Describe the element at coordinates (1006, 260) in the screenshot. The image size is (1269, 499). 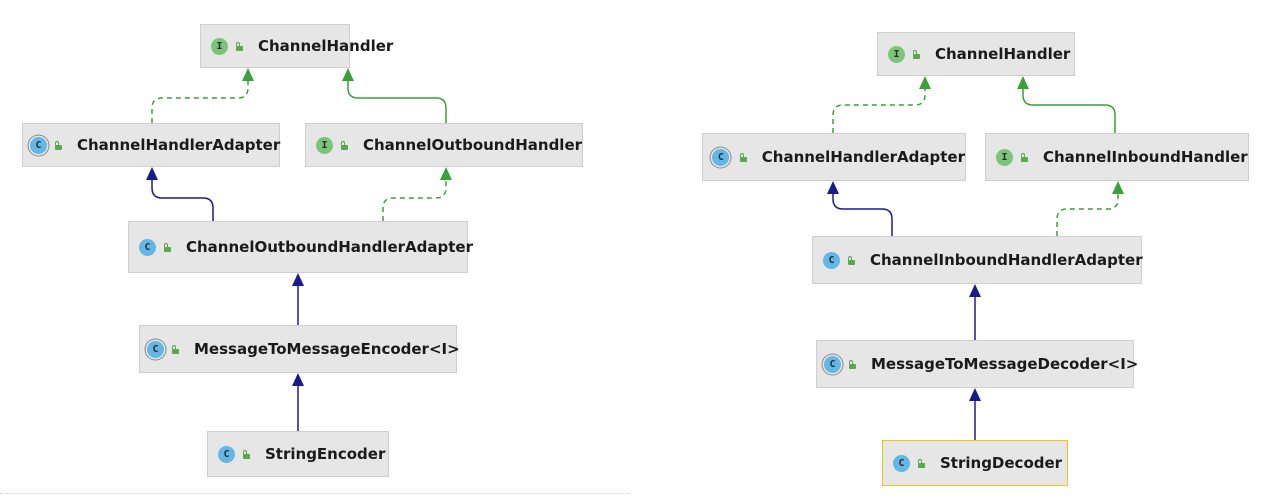
I see `class-name: ChannelInboundHandlerAdapter` at that location.